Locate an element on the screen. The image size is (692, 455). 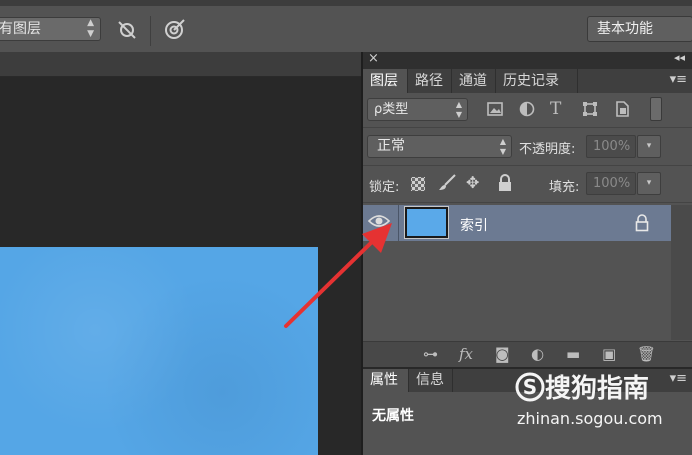
sample-select-label: 有图层 is located at coordinates (20, 29).